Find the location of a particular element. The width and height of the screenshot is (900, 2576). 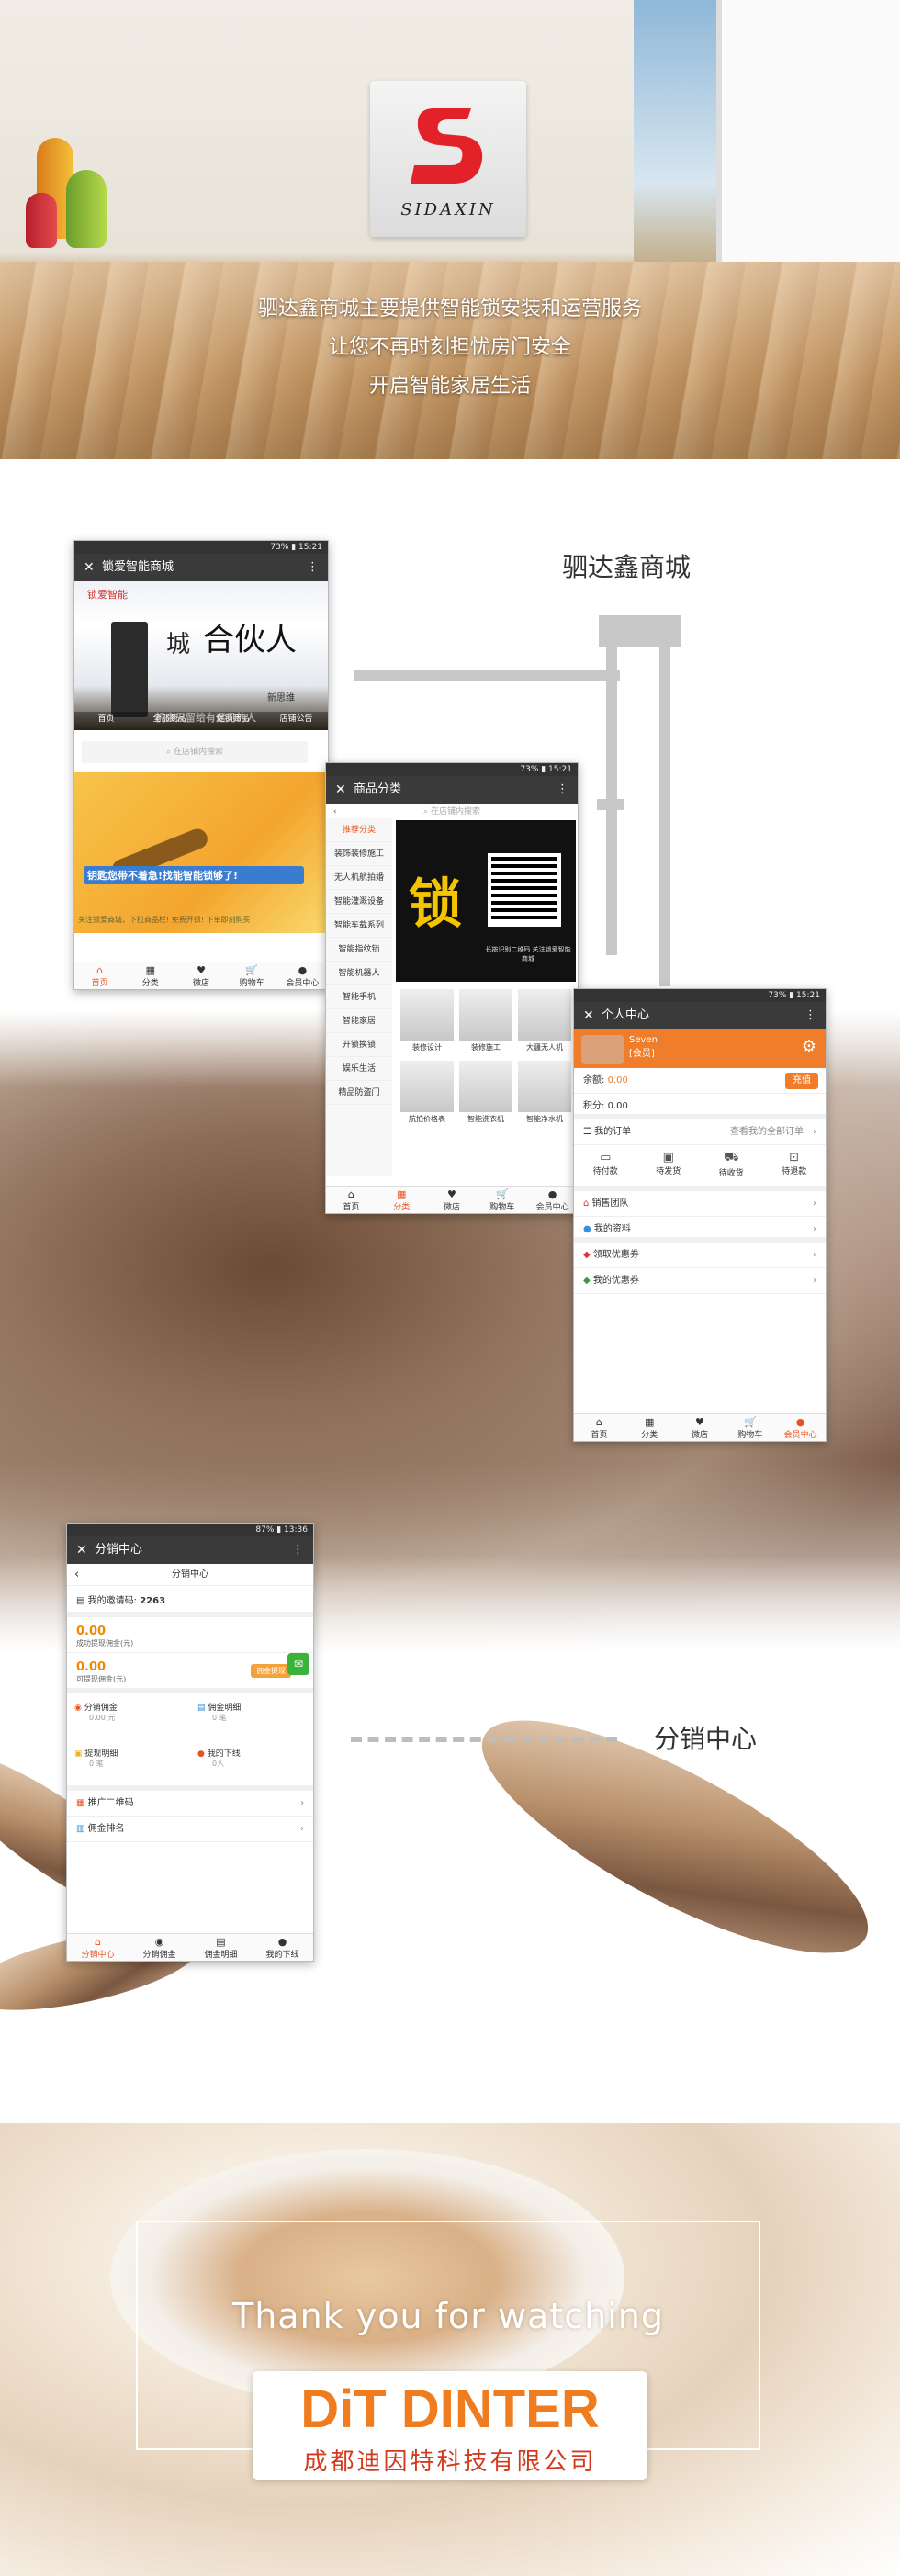

avatar is located at coordinates (602, 1049).